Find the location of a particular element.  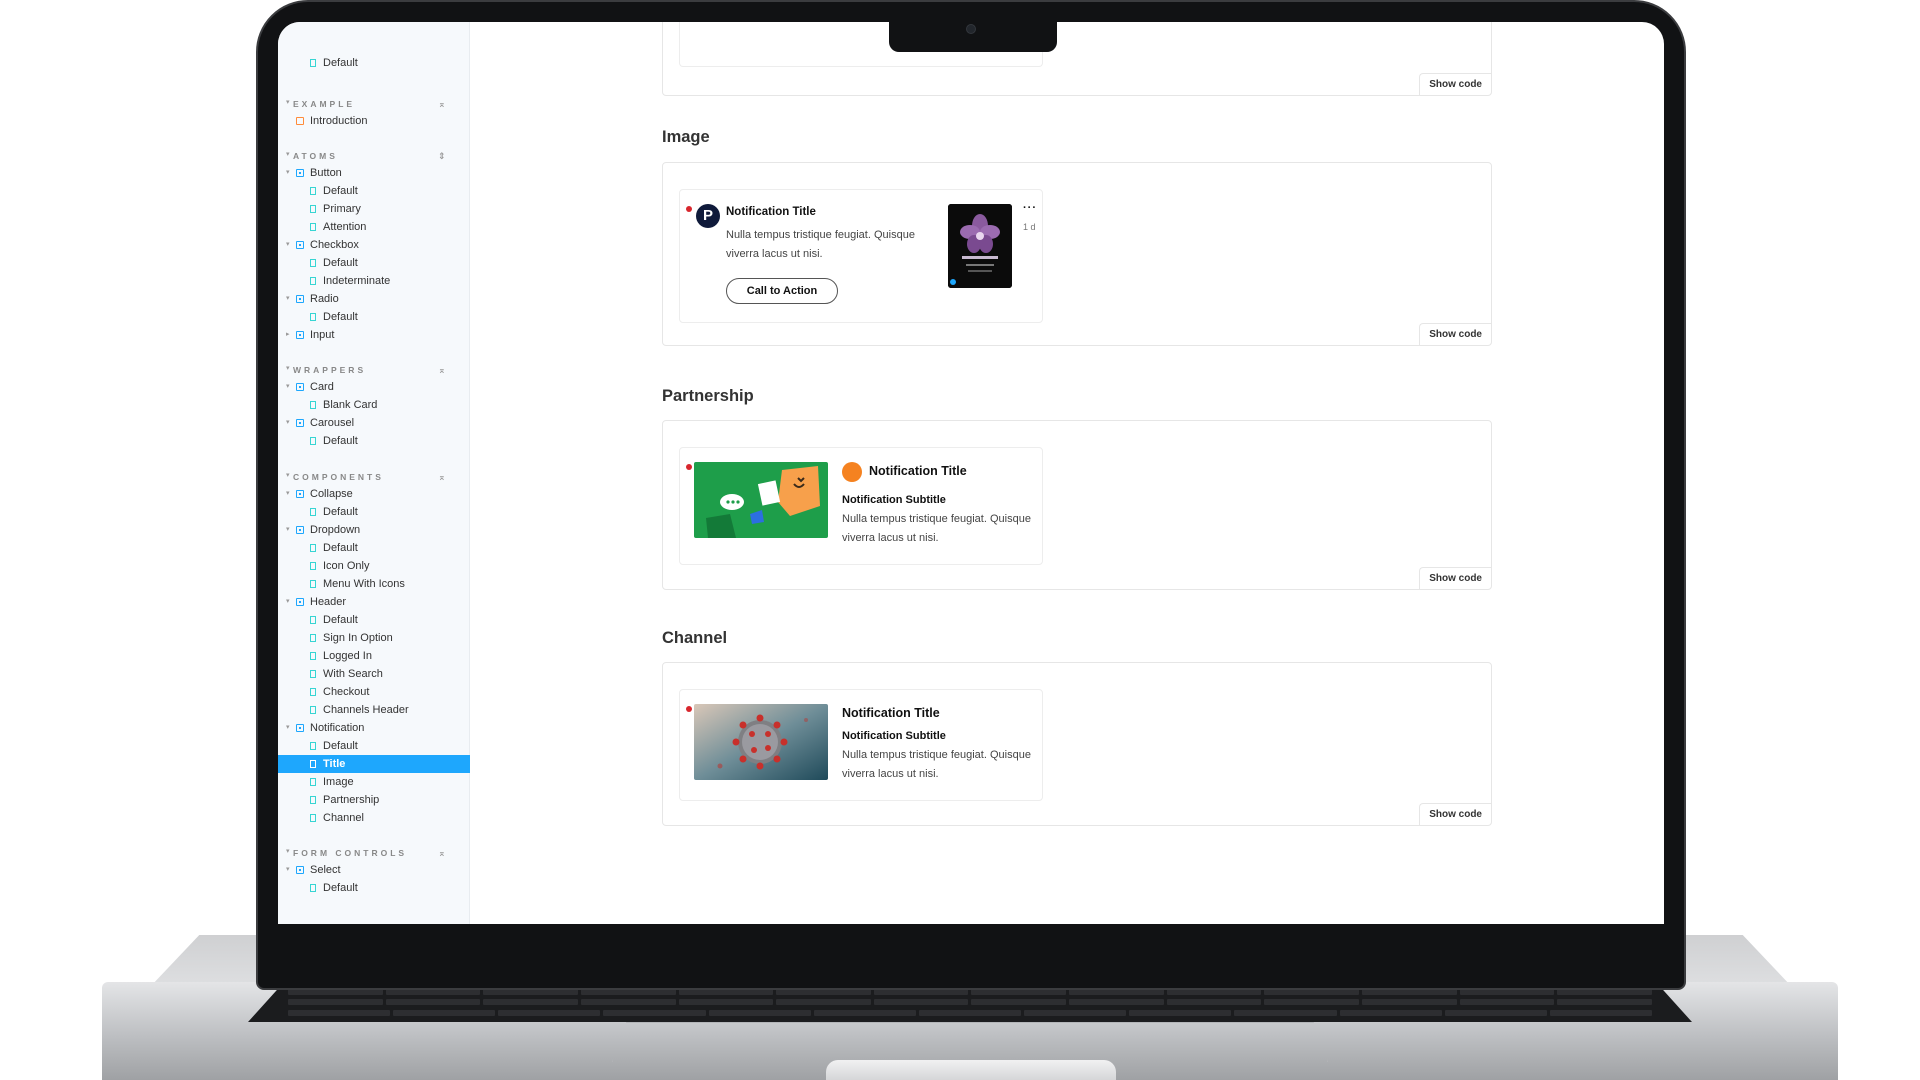

sidebar-item-button: ▾ Button is located at coordinates (374, 173).